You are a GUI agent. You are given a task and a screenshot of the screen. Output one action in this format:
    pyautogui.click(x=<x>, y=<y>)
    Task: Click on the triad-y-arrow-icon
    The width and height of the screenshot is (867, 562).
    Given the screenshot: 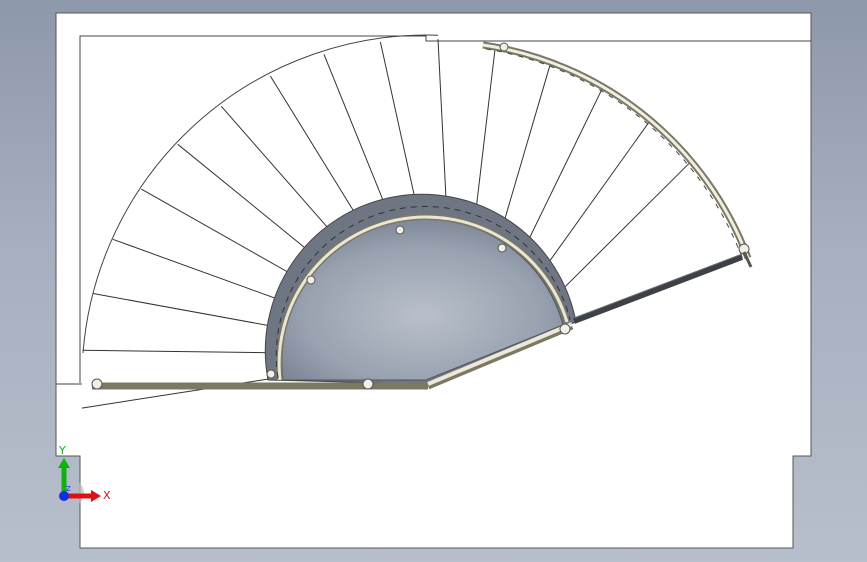 What is the action you would take?
    pyautogui.click(x=64, y=463)
    